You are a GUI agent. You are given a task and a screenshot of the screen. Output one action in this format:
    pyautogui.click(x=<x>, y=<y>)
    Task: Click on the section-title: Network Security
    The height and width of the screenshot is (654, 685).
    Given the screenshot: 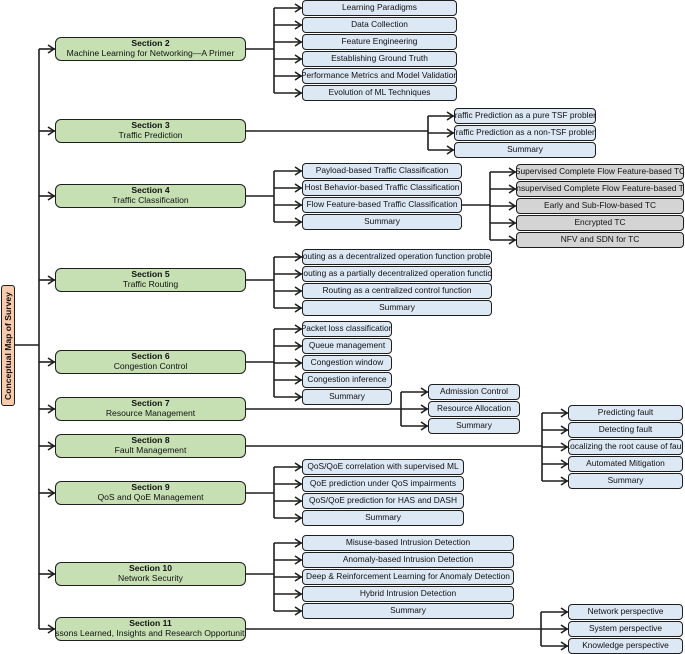 What is the action you would take?
    pyautogui.click(x=150, y=578)
    